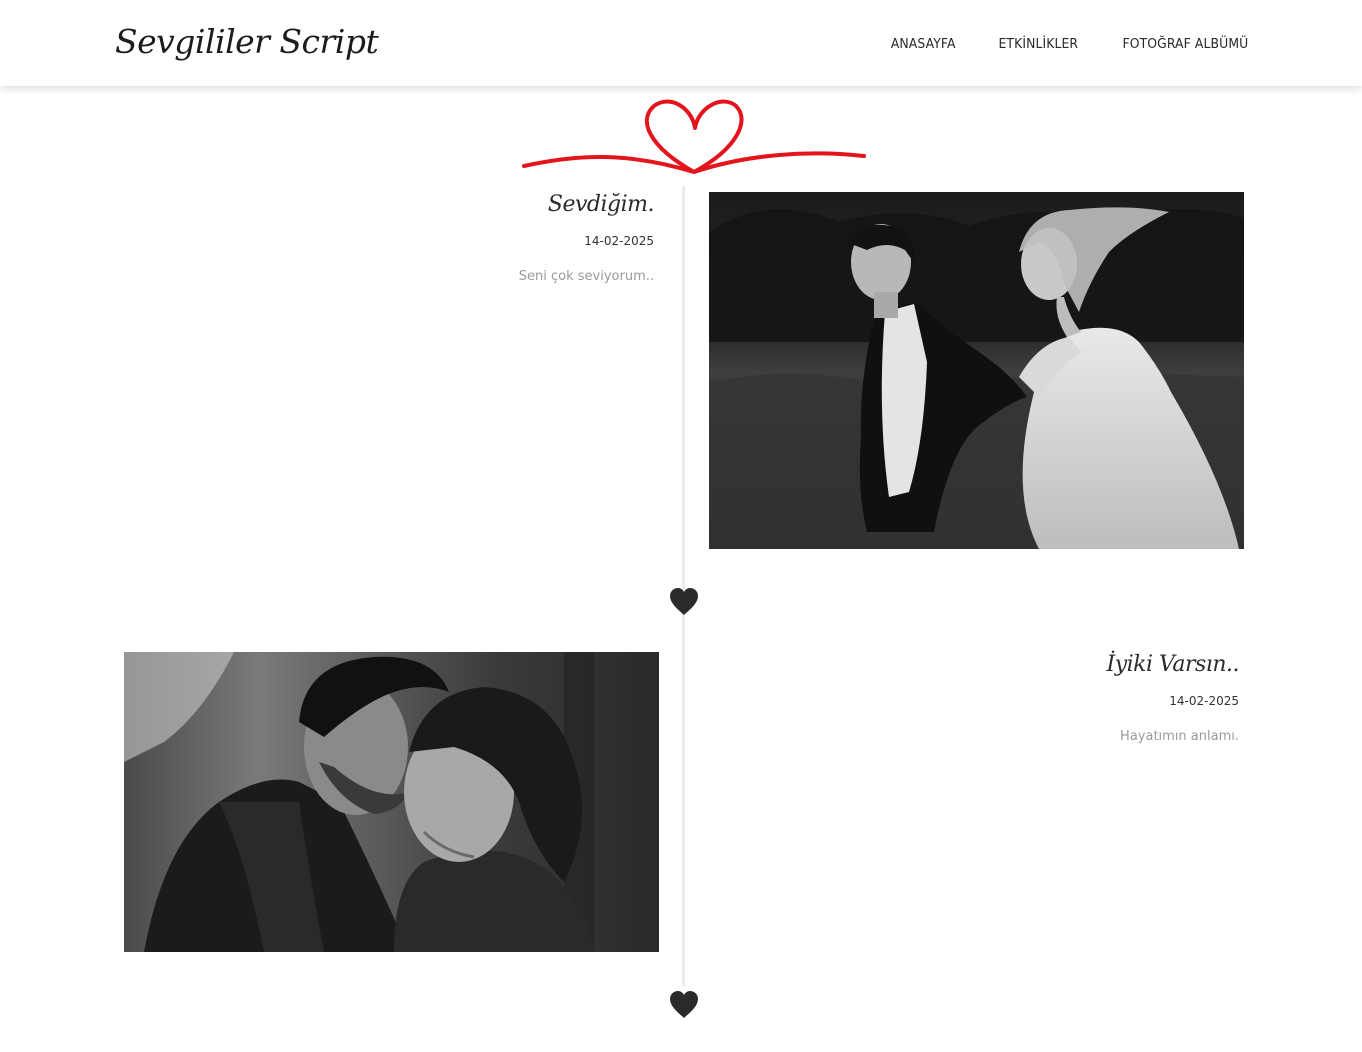 This screenshot has width=1362, height=1052. What do you see at coordinates (247, 42) in the screenshot?
I see `brand-logo: Sevgililer Script` at bounding box center [247, 42].